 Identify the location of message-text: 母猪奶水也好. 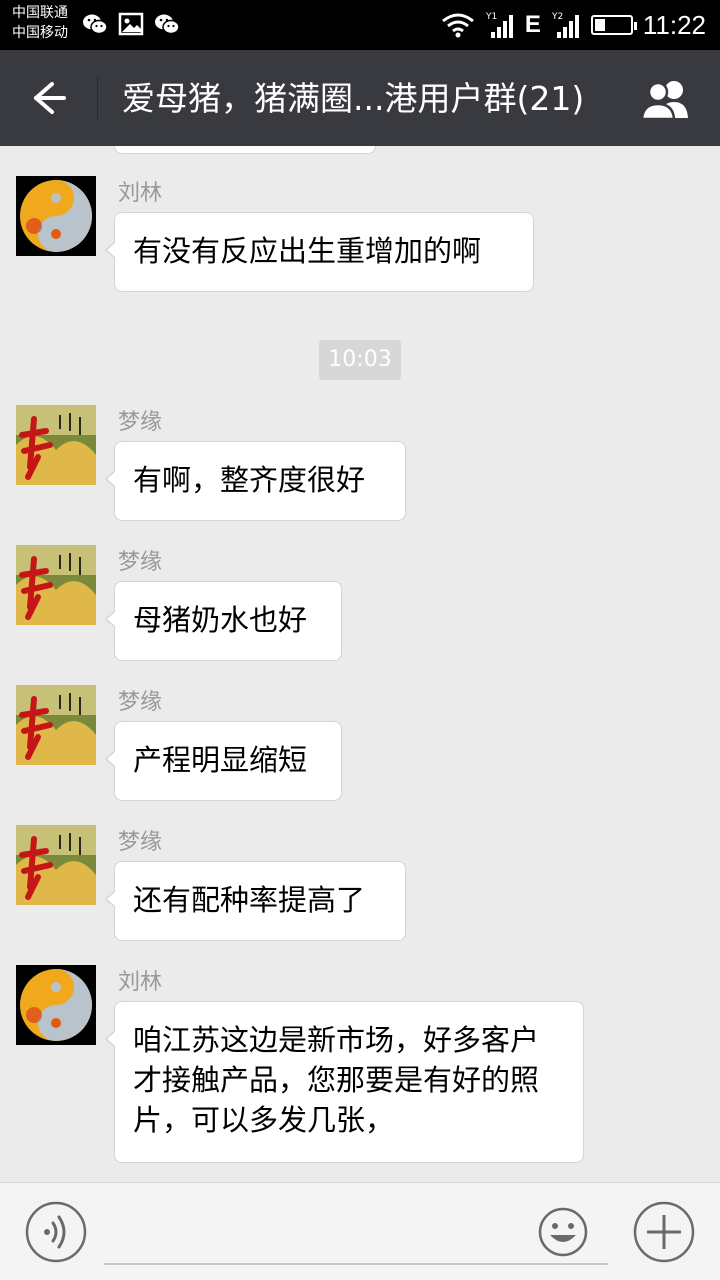
(220, 620).